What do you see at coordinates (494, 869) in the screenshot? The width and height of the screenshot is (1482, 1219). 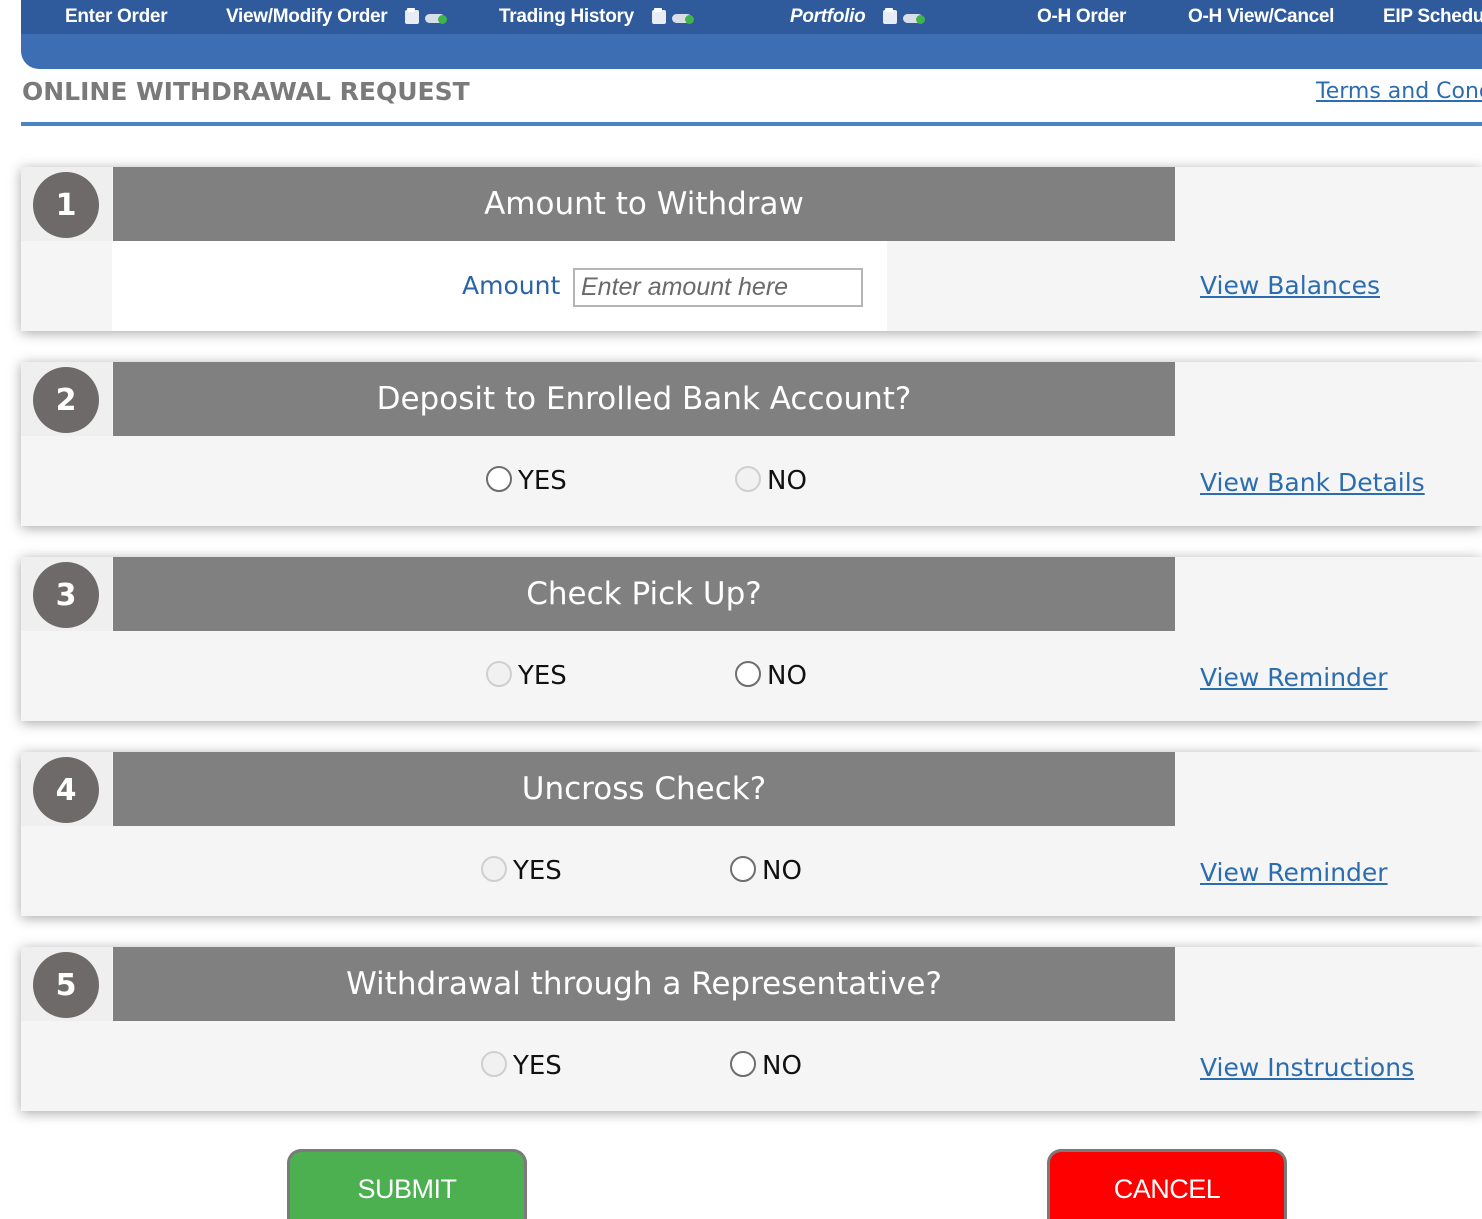 I see `uncross-yes-radio` at bounding box center [494, 869].